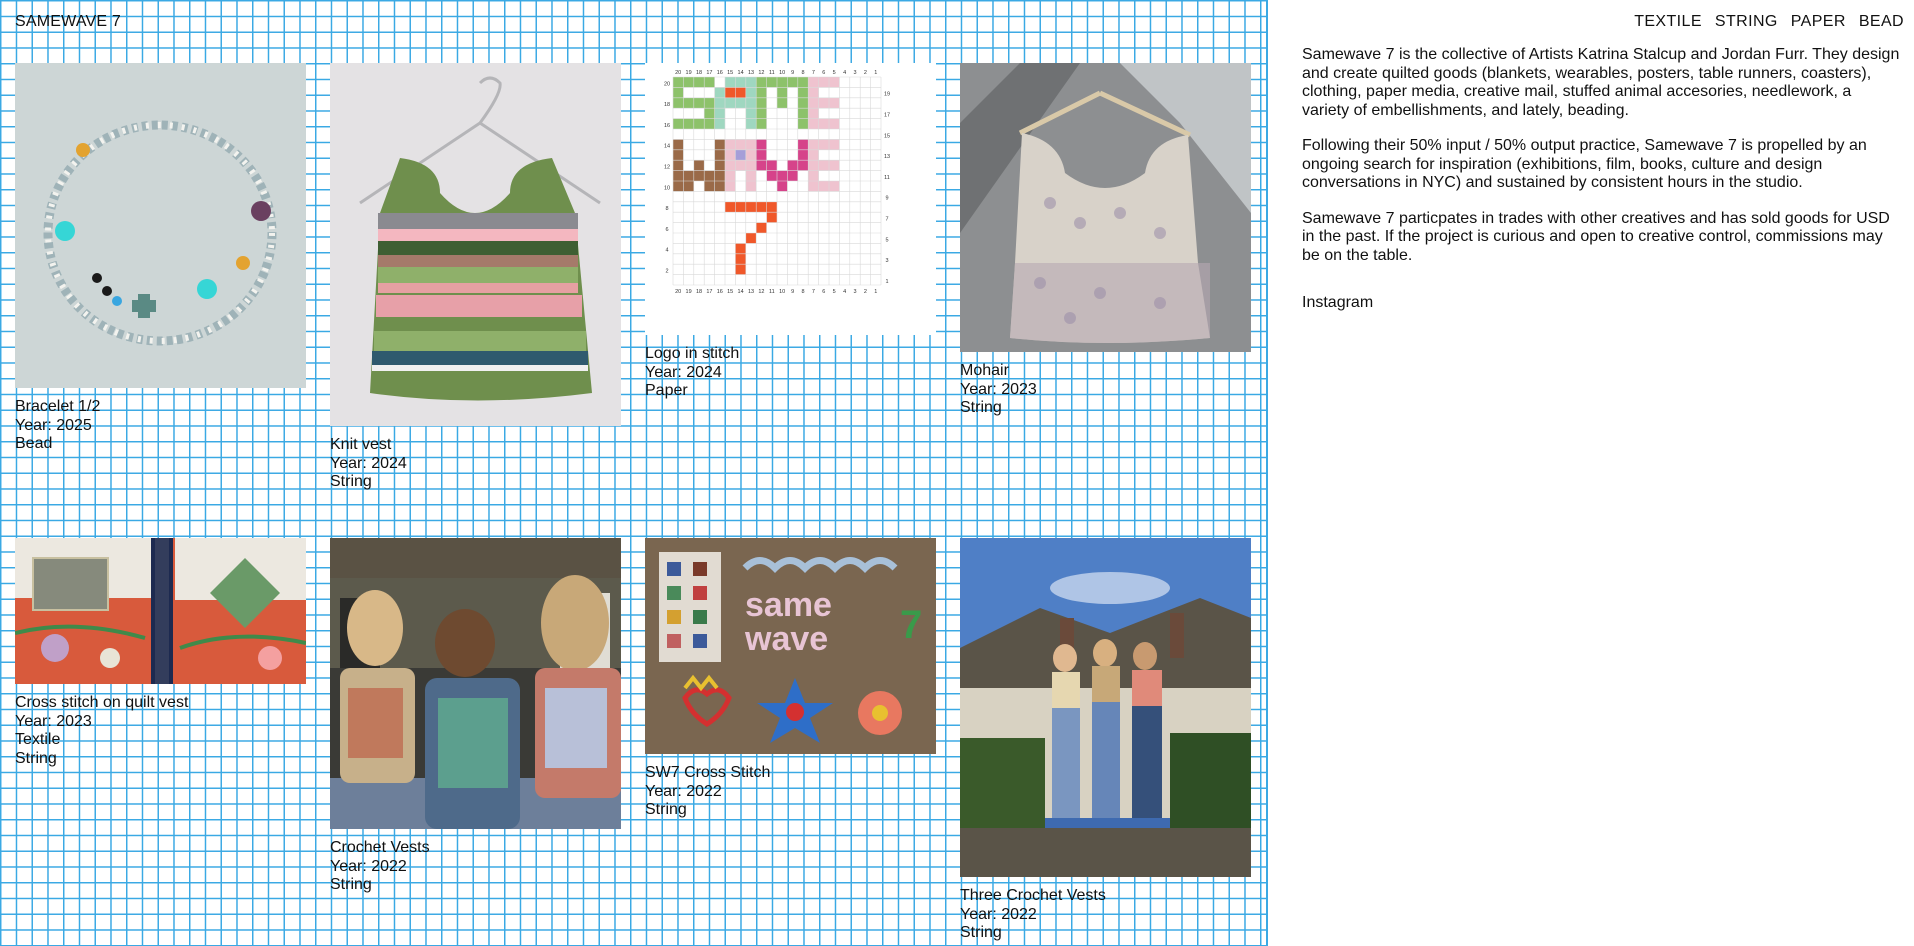 Image resolution: width=1914 pixels, height=946 pixels. Describe the element at coordinates (475, 445) in the screenshot. I see `item-title: Knit vest` at that location.